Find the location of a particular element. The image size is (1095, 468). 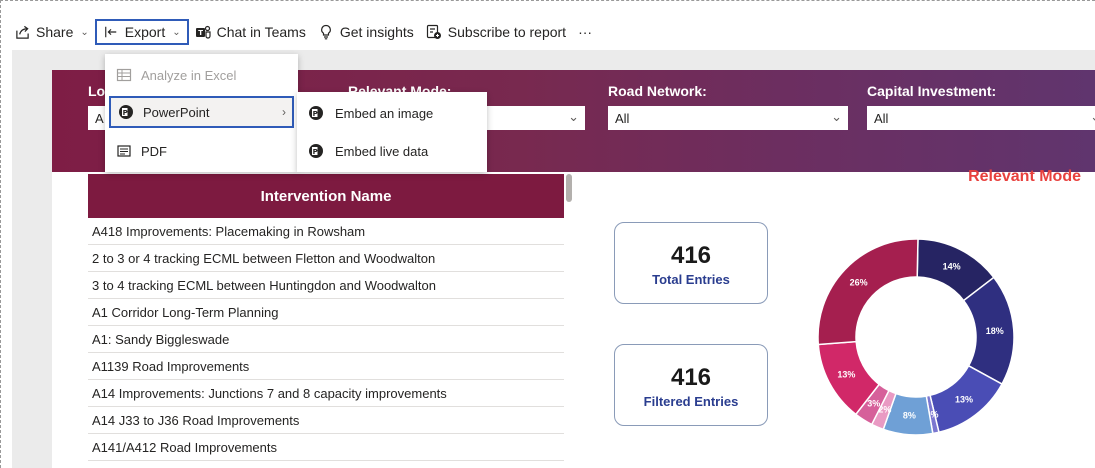

pdf-icon is located at coordinates (124, 151).